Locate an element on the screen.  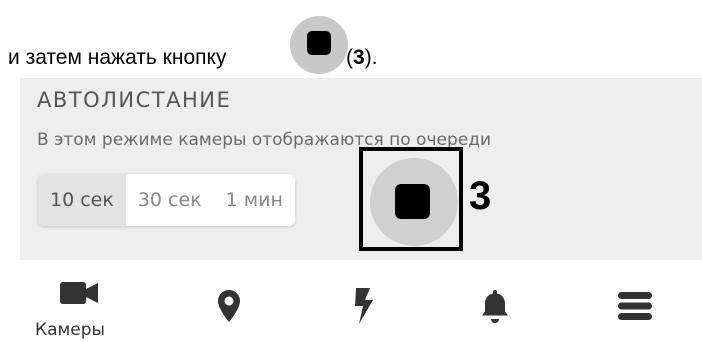
stop-icon is located at coordinates (319, 43).